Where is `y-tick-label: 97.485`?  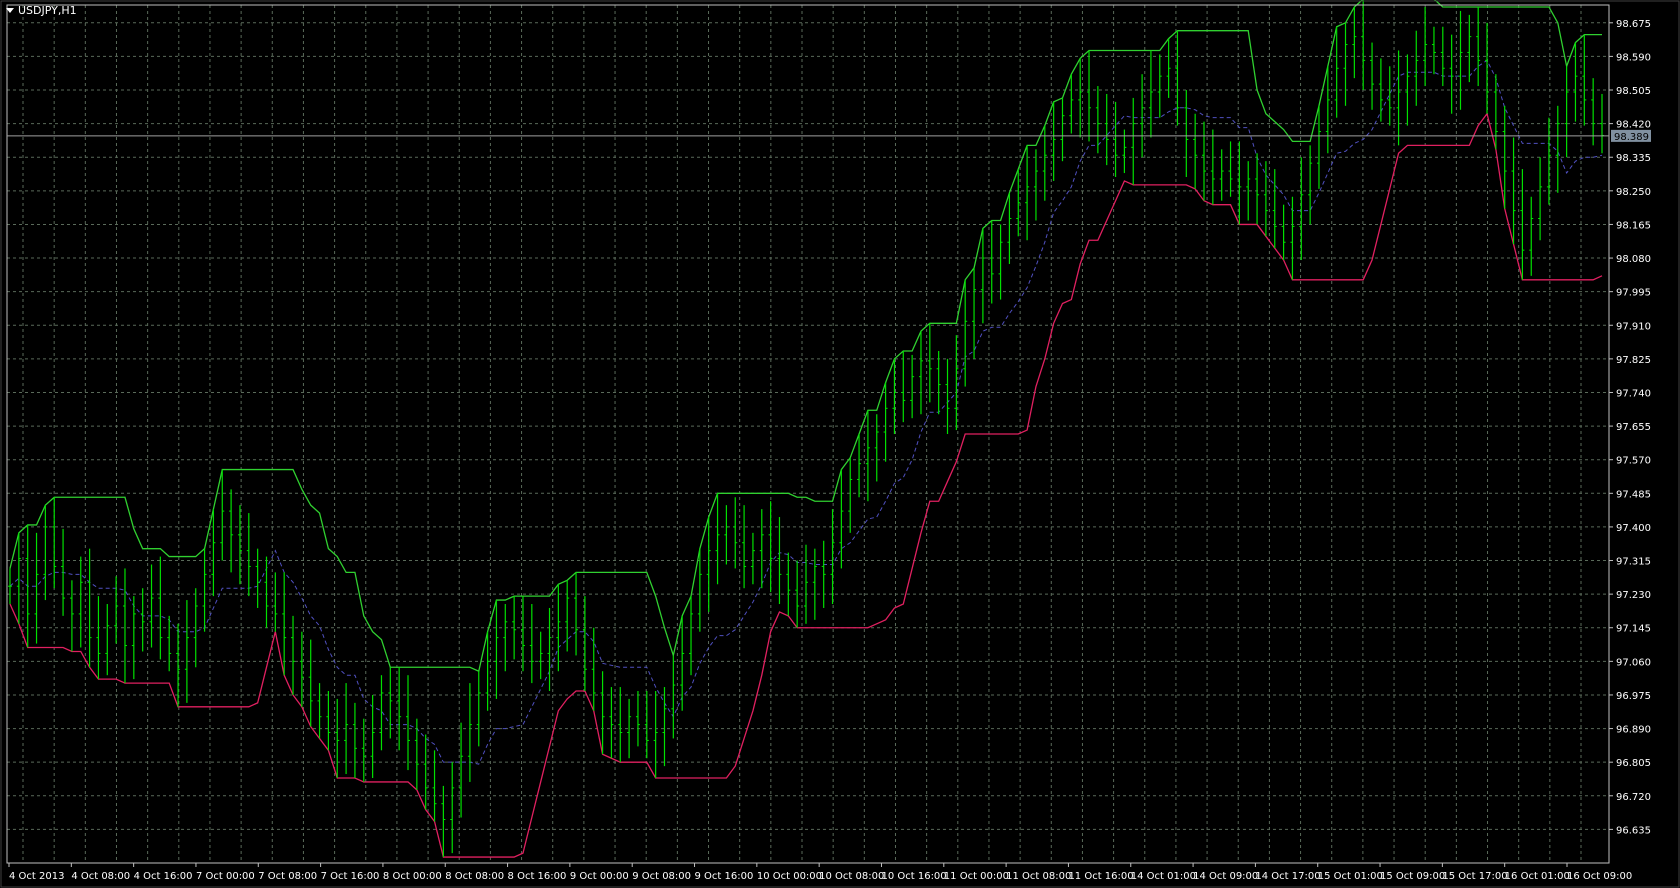
y-tick-label: 97.485 is located at coordinates (1633, 494).